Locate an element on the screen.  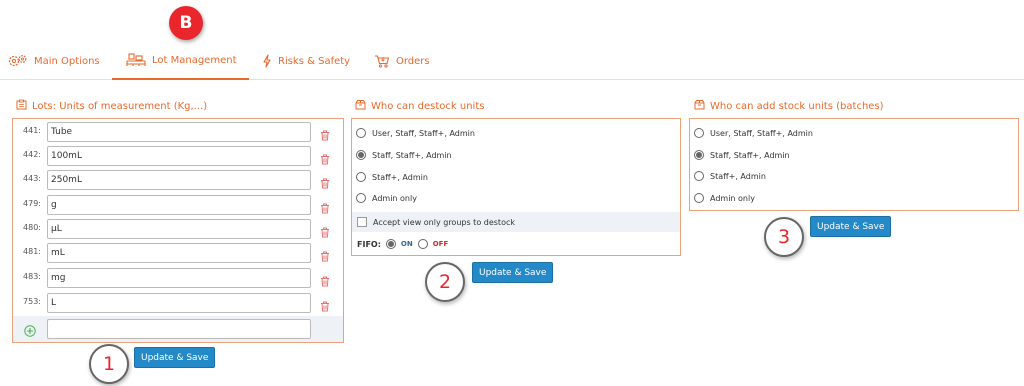
tab-lot-management: Lot Management is located at coordinates (180, 61).